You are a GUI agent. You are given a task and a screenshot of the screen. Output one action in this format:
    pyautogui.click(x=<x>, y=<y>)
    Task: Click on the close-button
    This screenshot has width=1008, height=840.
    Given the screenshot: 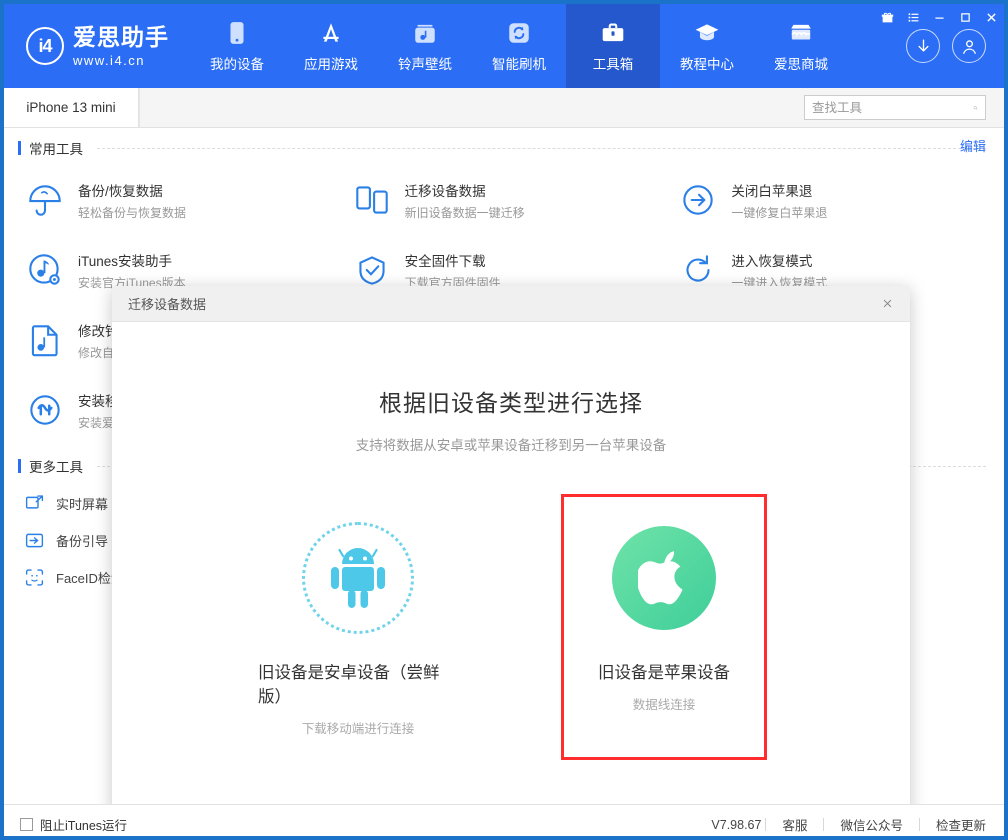 What is the action you would take?
    pyautogui.click(x=991, y=17)
    